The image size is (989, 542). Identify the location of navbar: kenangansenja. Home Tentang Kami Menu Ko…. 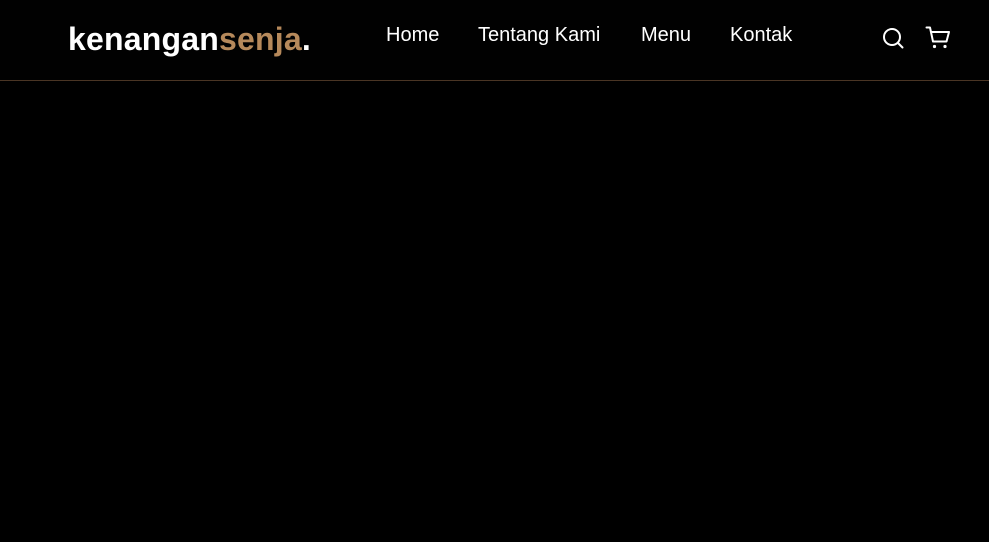
(494, 40).